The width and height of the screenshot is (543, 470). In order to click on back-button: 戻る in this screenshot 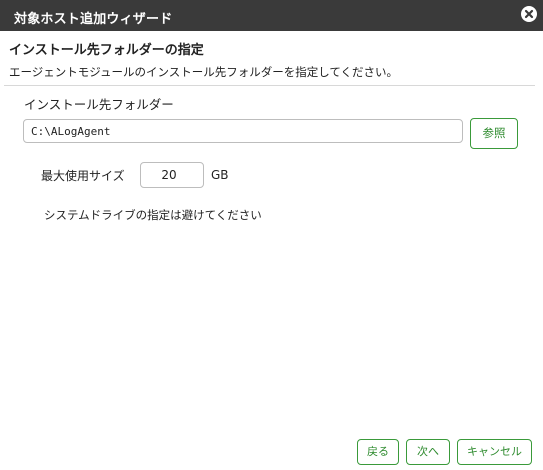, I will do `click(378, 452)`.